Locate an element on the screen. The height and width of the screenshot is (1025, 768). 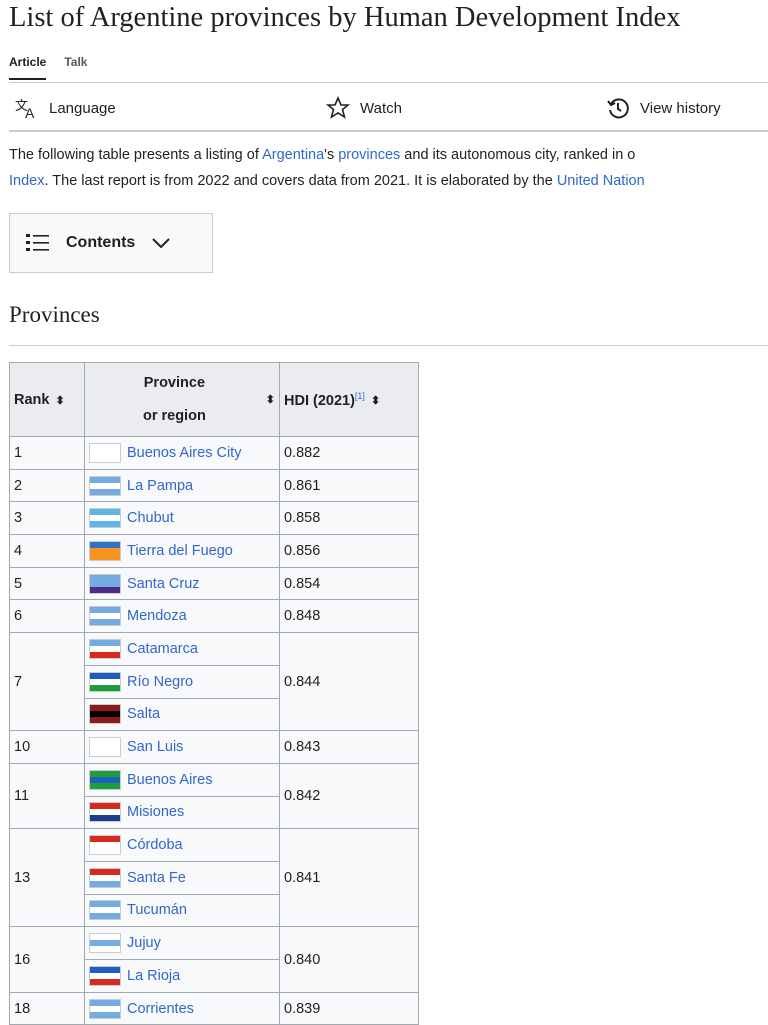
rank-header: Rank ⬍ is located at coordinates (47, 399).